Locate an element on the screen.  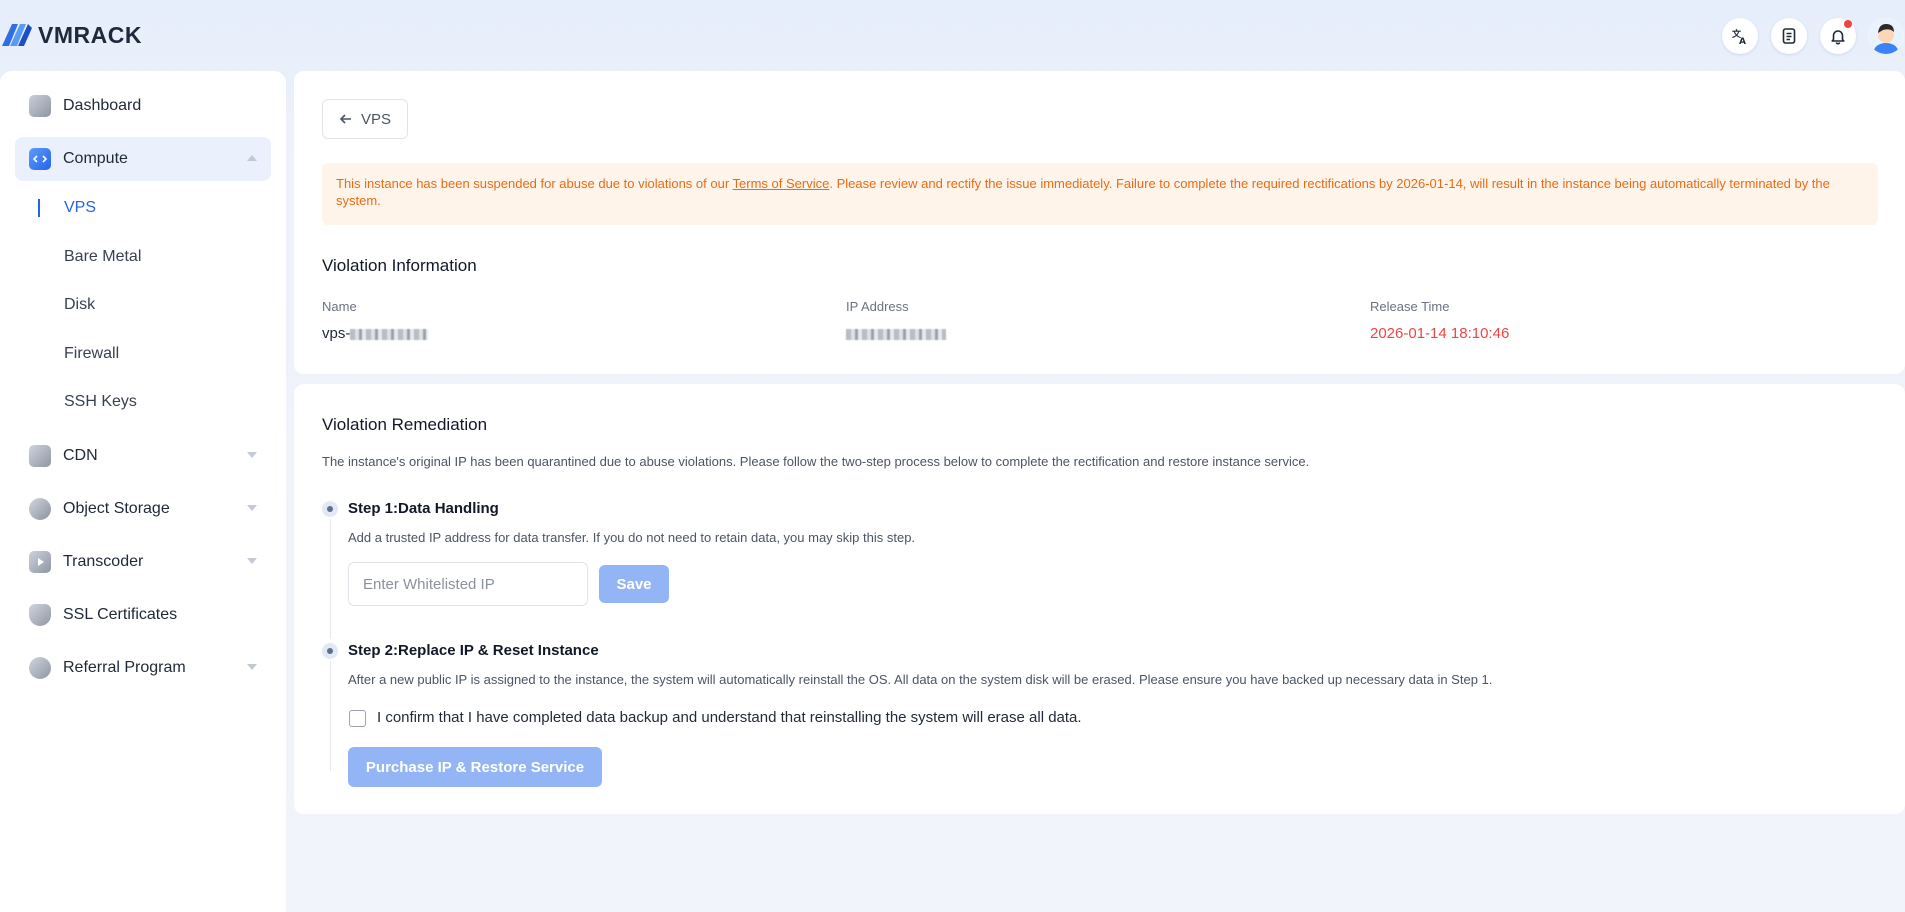
ip-address-value is located at coordinates (896, 333).